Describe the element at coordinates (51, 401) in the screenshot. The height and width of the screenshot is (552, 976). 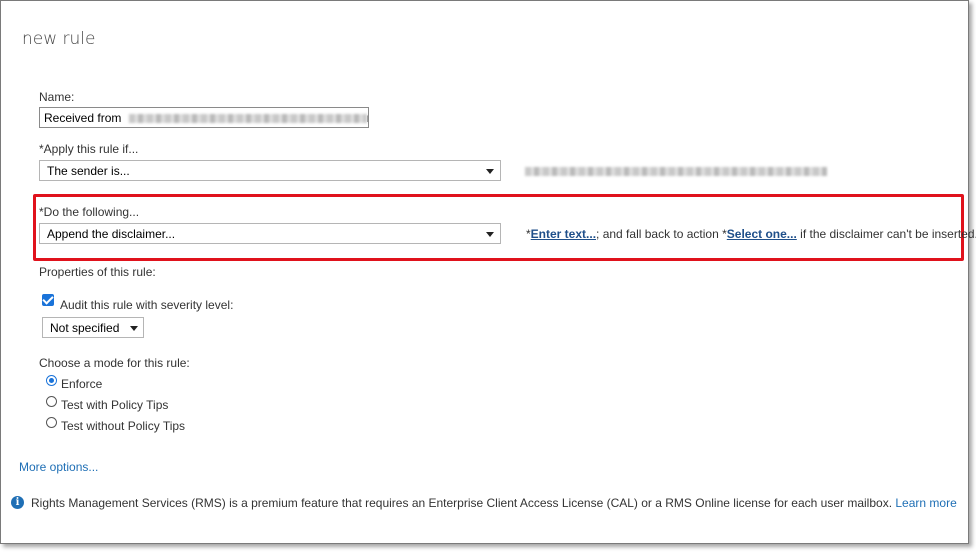
I see `test-with-tips-radio` at that location.